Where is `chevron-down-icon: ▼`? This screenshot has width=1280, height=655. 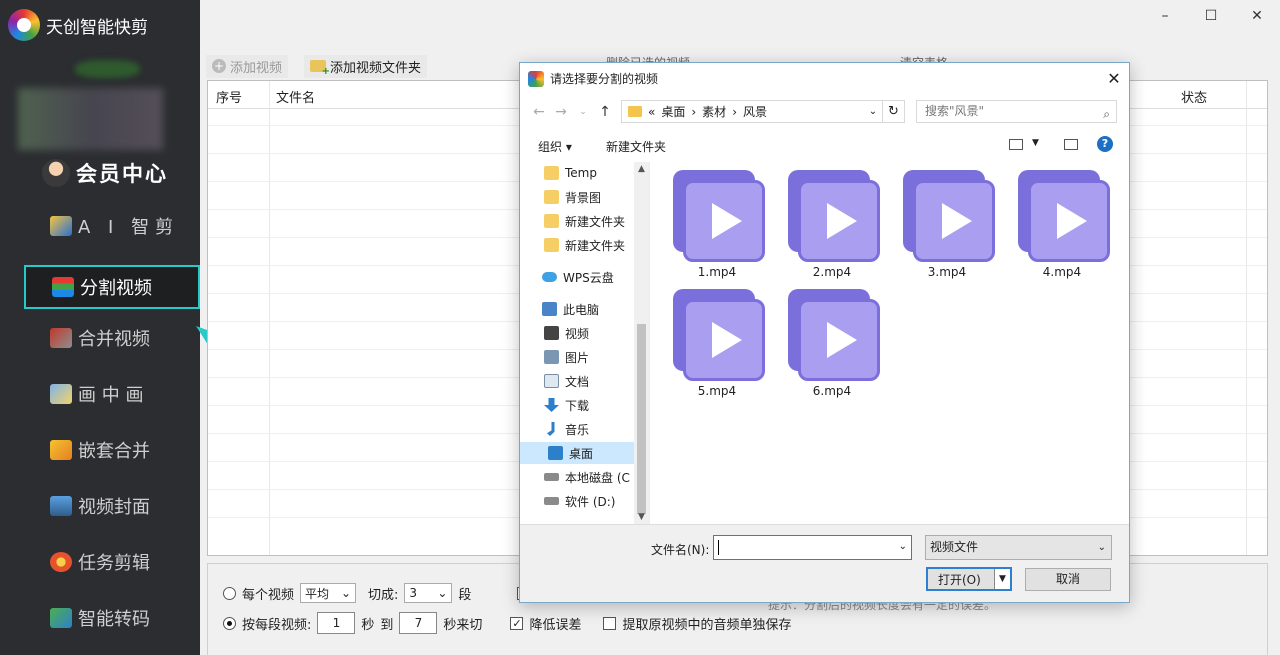 chevron-down-icon: ▼ is located at coordinates (1035, 143).